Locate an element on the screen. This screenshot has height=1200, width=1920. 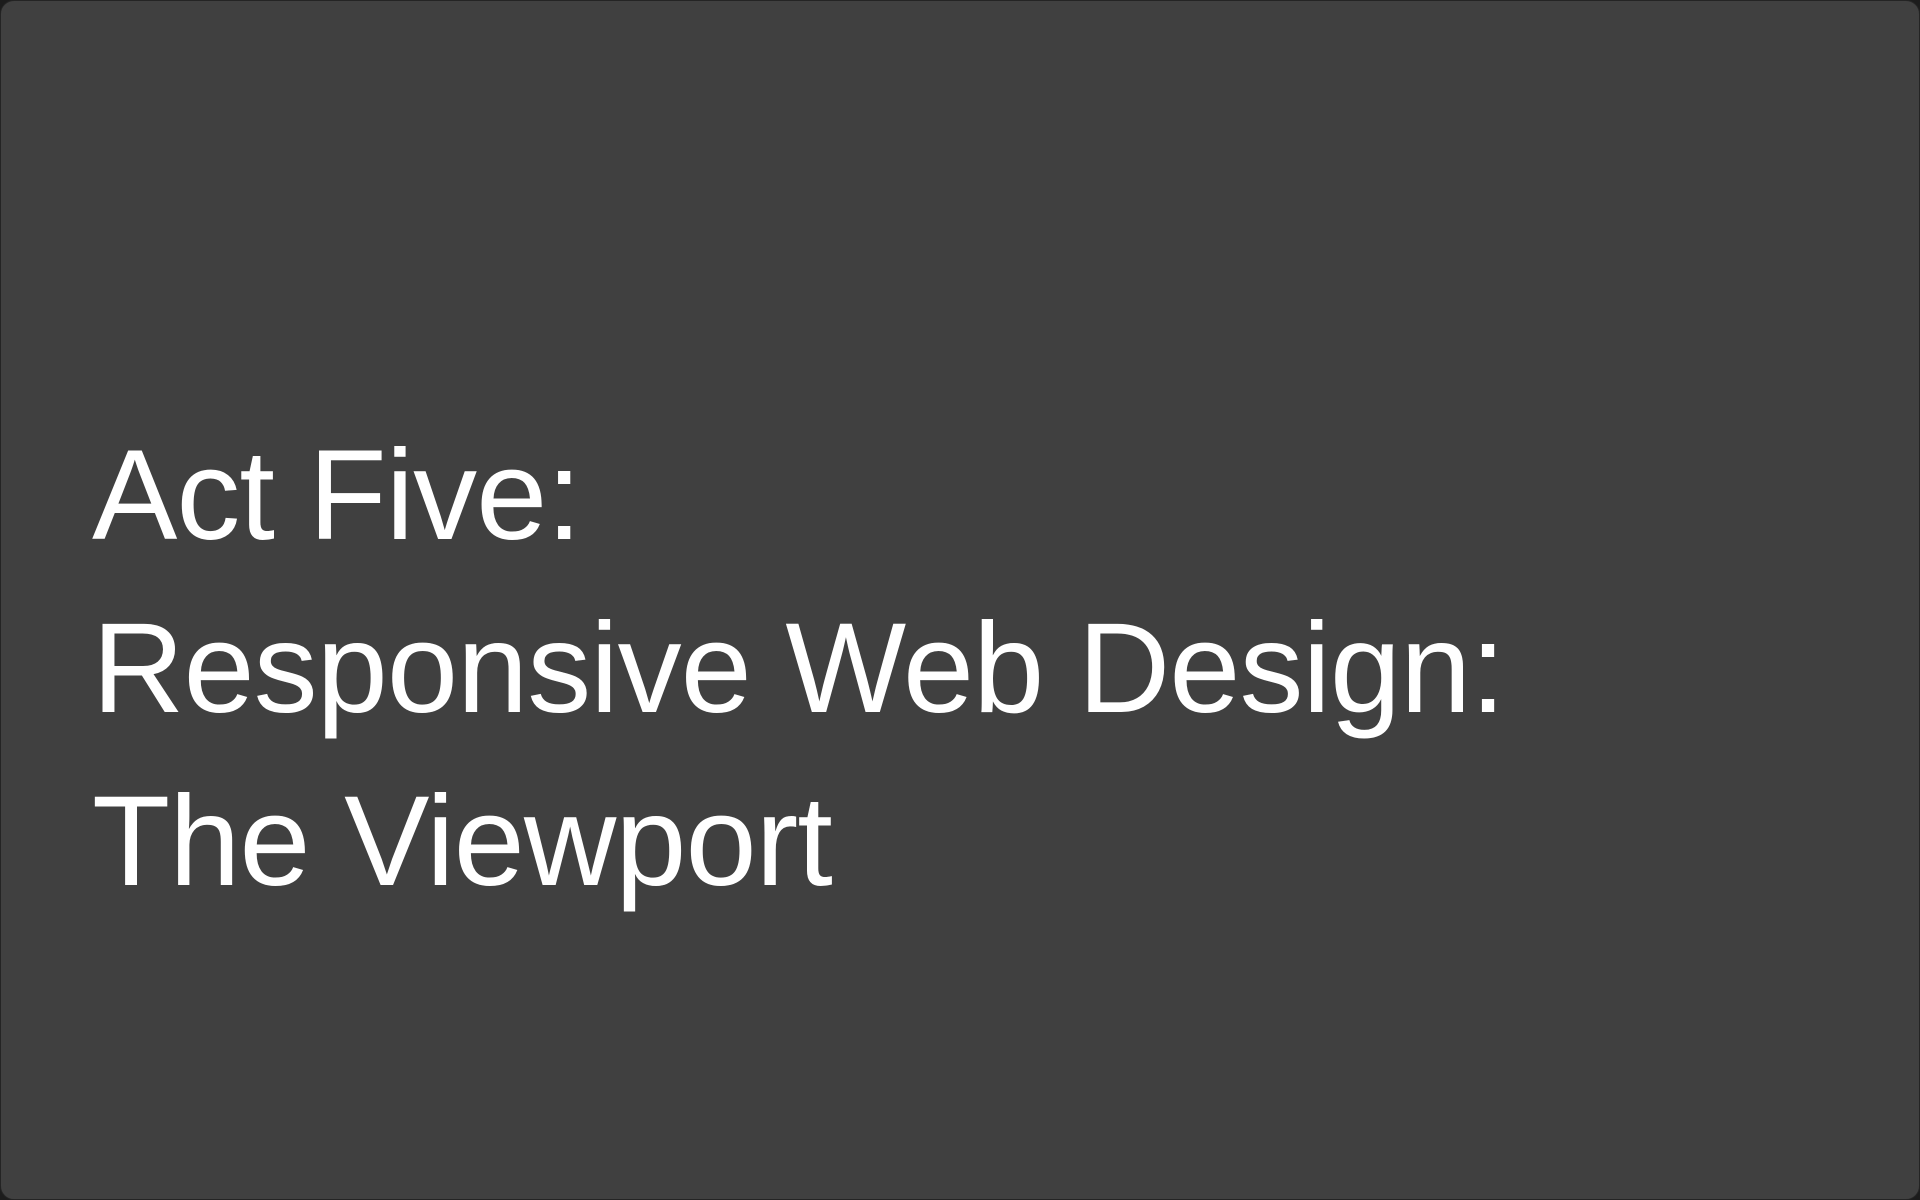
title-line-subtopic: The Viewport is located at coordinates (462, 841).